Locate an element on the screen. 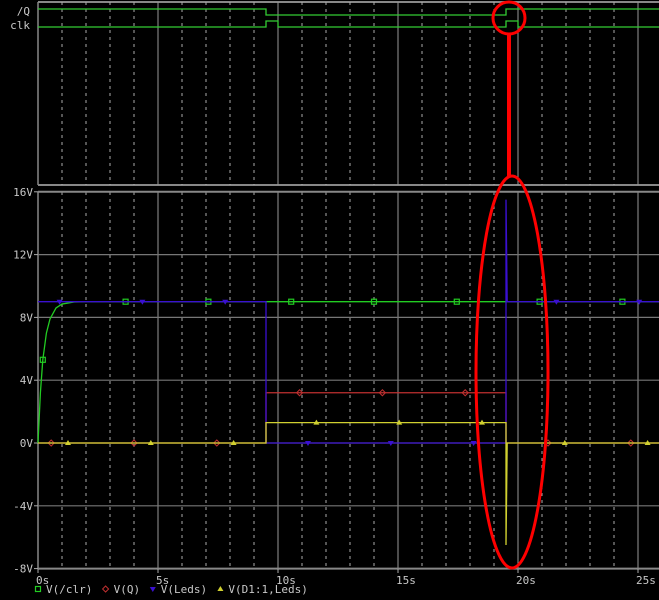  y-tick-label: -8V is located at coordinates (23, 569).